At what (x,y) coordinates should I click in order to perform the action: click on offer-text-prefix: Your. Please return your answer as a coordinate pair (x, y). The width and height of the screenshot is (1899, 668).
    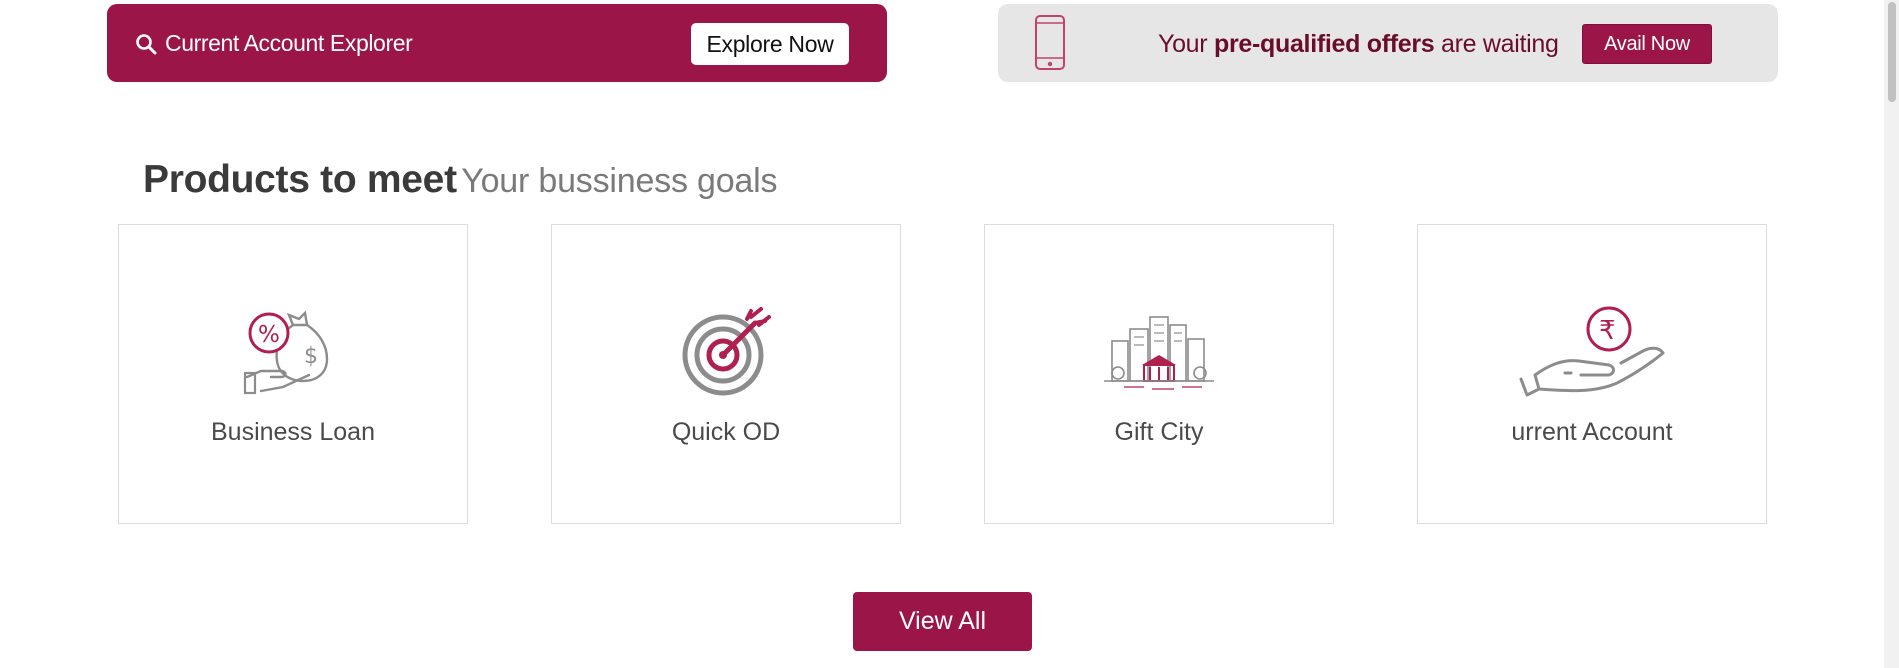
    Looking at the image, I should click on (1186, 44).